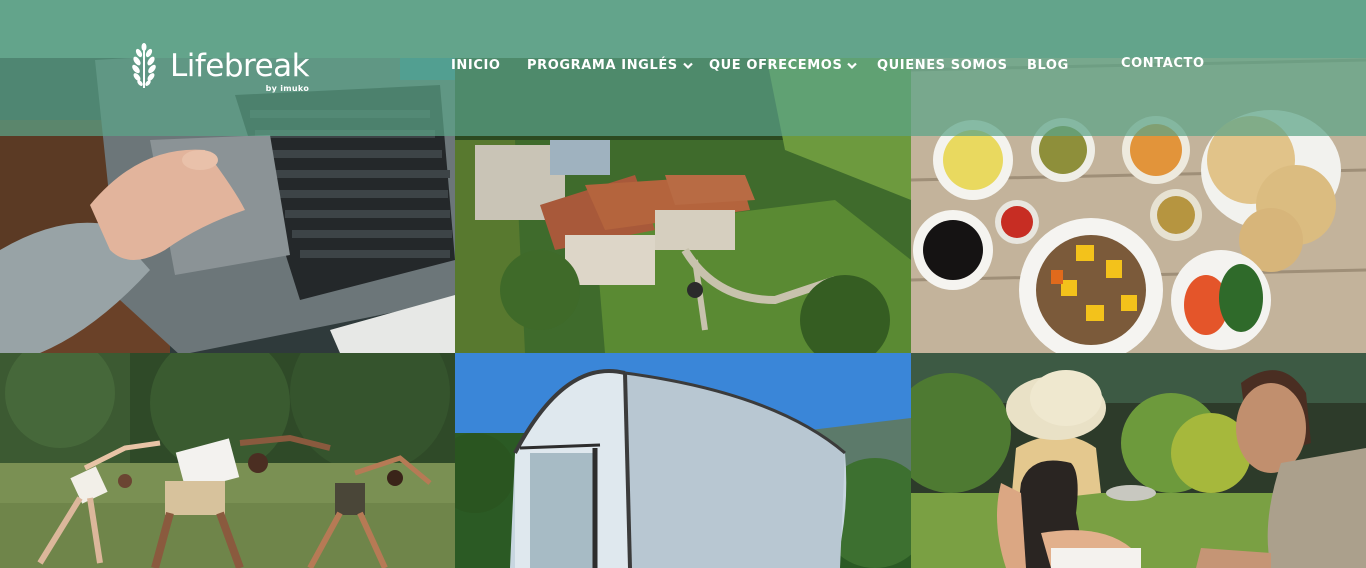 The height and width of the screenshot is (568, 1366). I want to click on yoga-group-photo, so click(227, 460).